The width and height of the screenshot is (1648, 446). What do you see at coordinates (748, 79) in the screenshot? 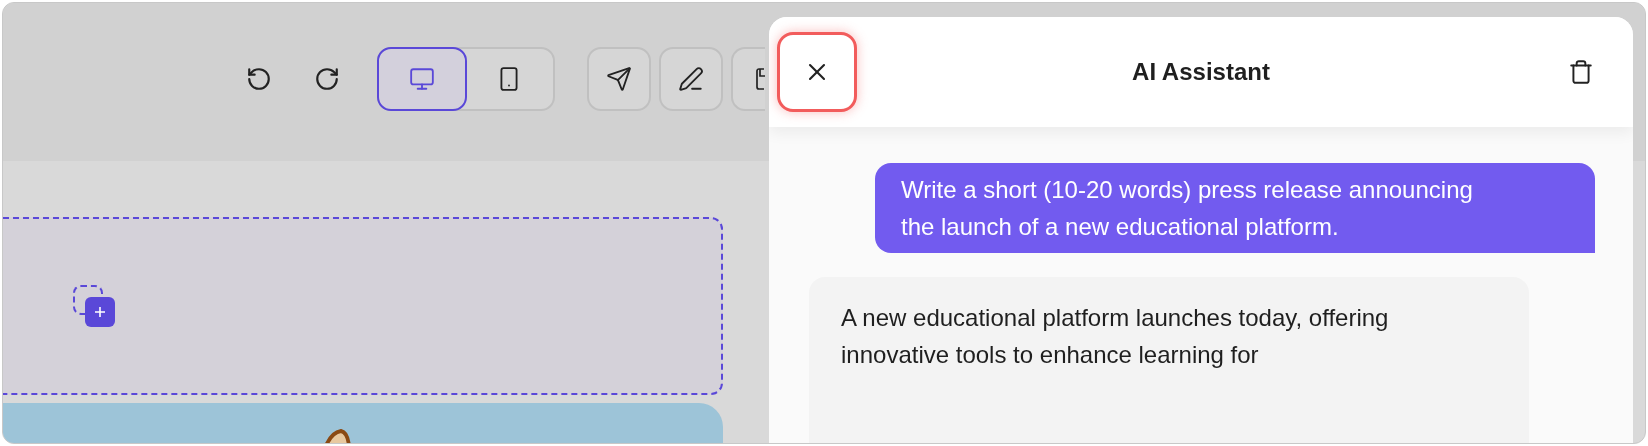
I see `save-button` at bounding box center [748, 79].